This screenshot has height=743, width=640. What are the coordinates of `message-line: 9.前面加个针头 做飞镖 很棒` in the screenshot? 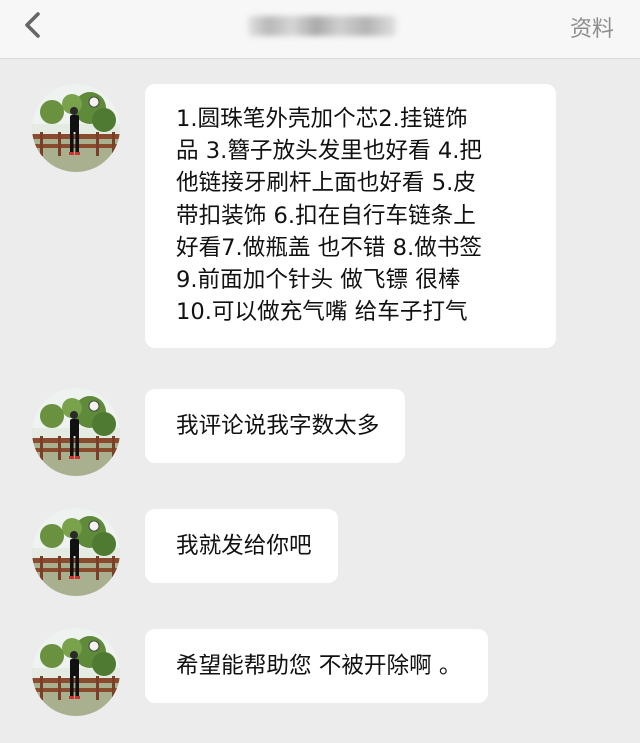 It's located at (318, 280).